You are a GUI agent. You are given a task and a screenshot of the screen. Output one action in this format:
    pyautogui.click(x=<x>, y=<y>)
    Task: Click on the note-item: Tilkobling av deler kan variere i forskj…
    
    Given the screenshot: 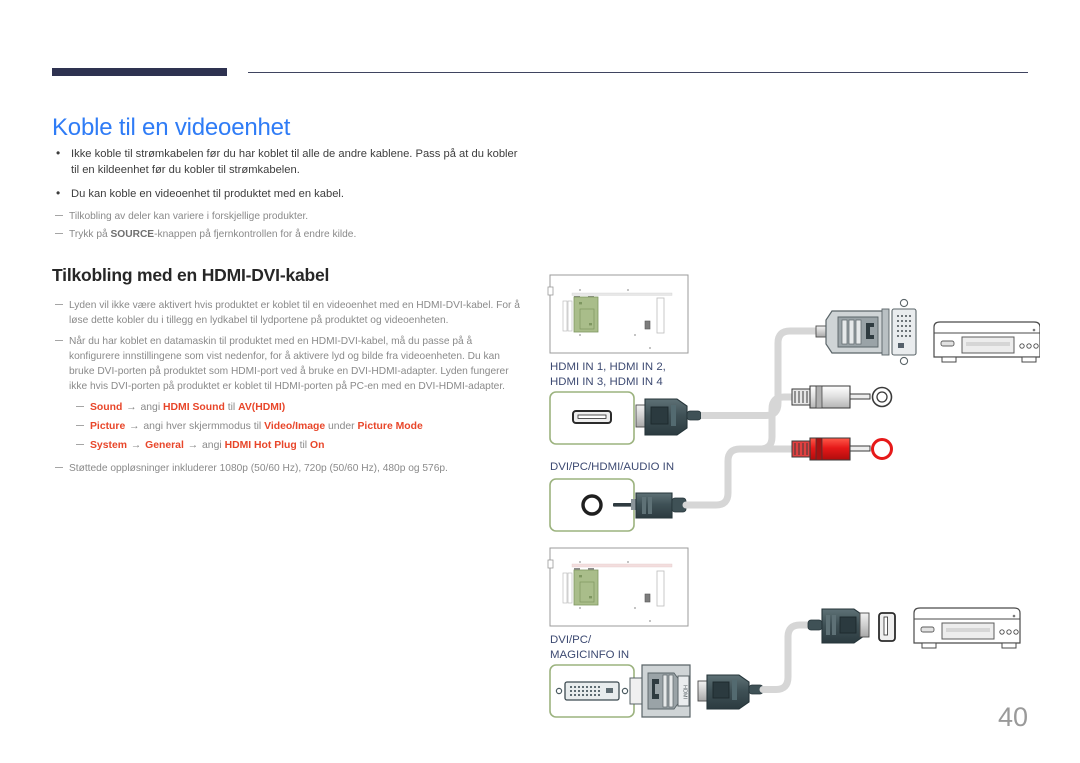 What is the action you would take?
    pyautogui.click(x=287, y=216)
    